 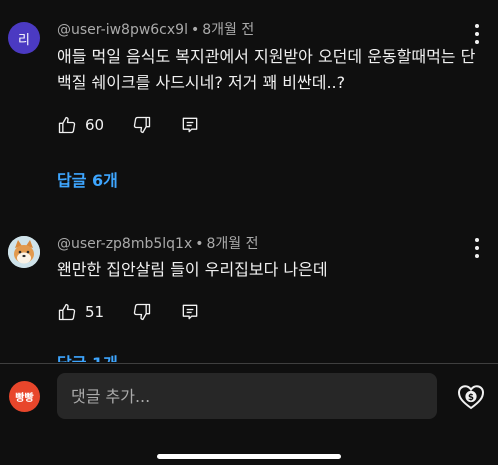 I want to click on avatar: 리, so click(x=24, y=38).